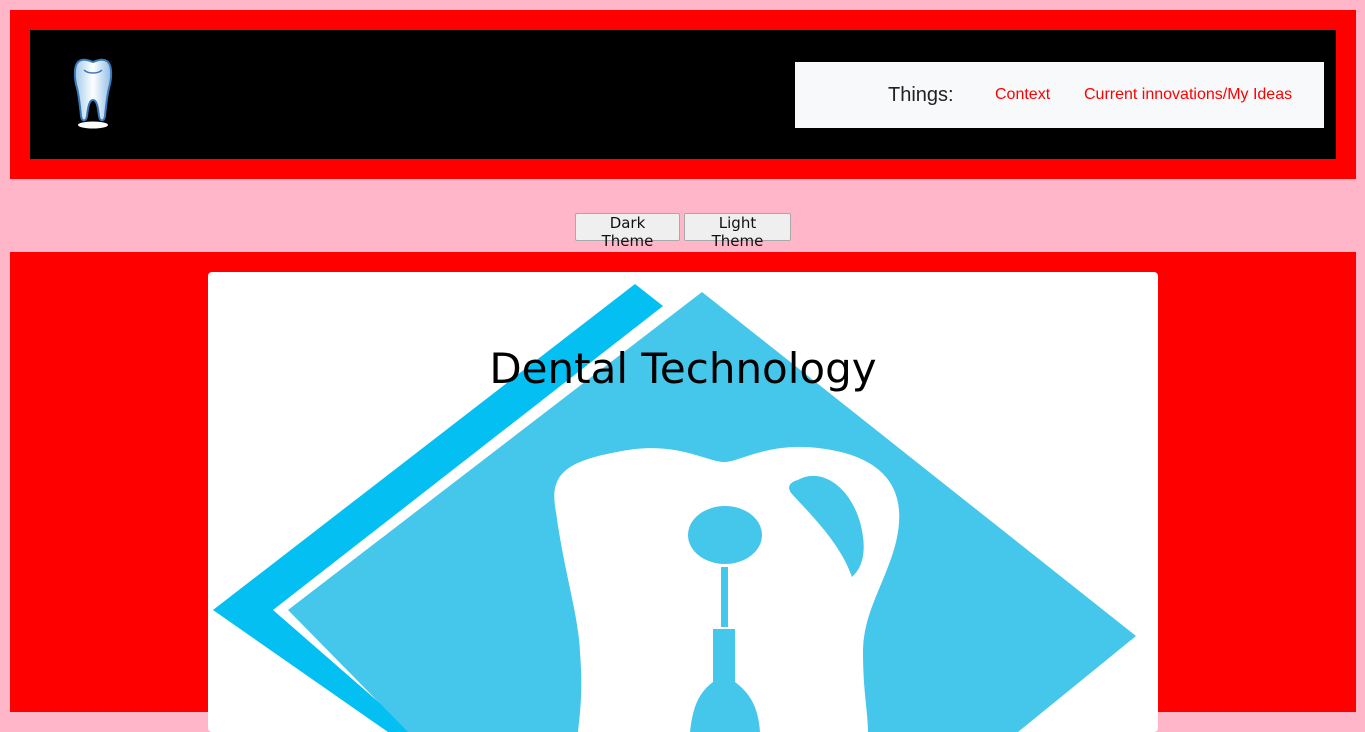 This screenshot has width=1365, height=732. Describe the element at coordinates (627, 231) in the screenshot. I see `dark-theme-button: Dark Theme` at that location.